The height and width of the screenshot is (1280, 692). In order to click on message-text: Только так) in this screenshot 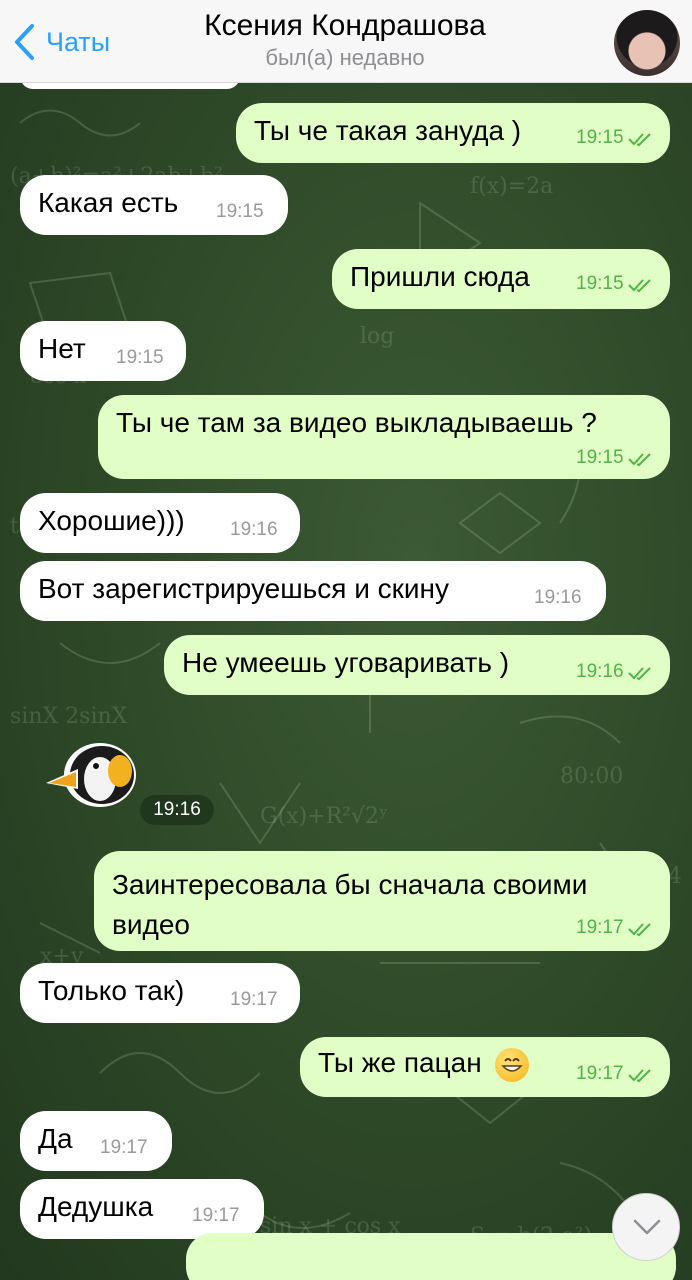, I will do `click(111, 990)`.